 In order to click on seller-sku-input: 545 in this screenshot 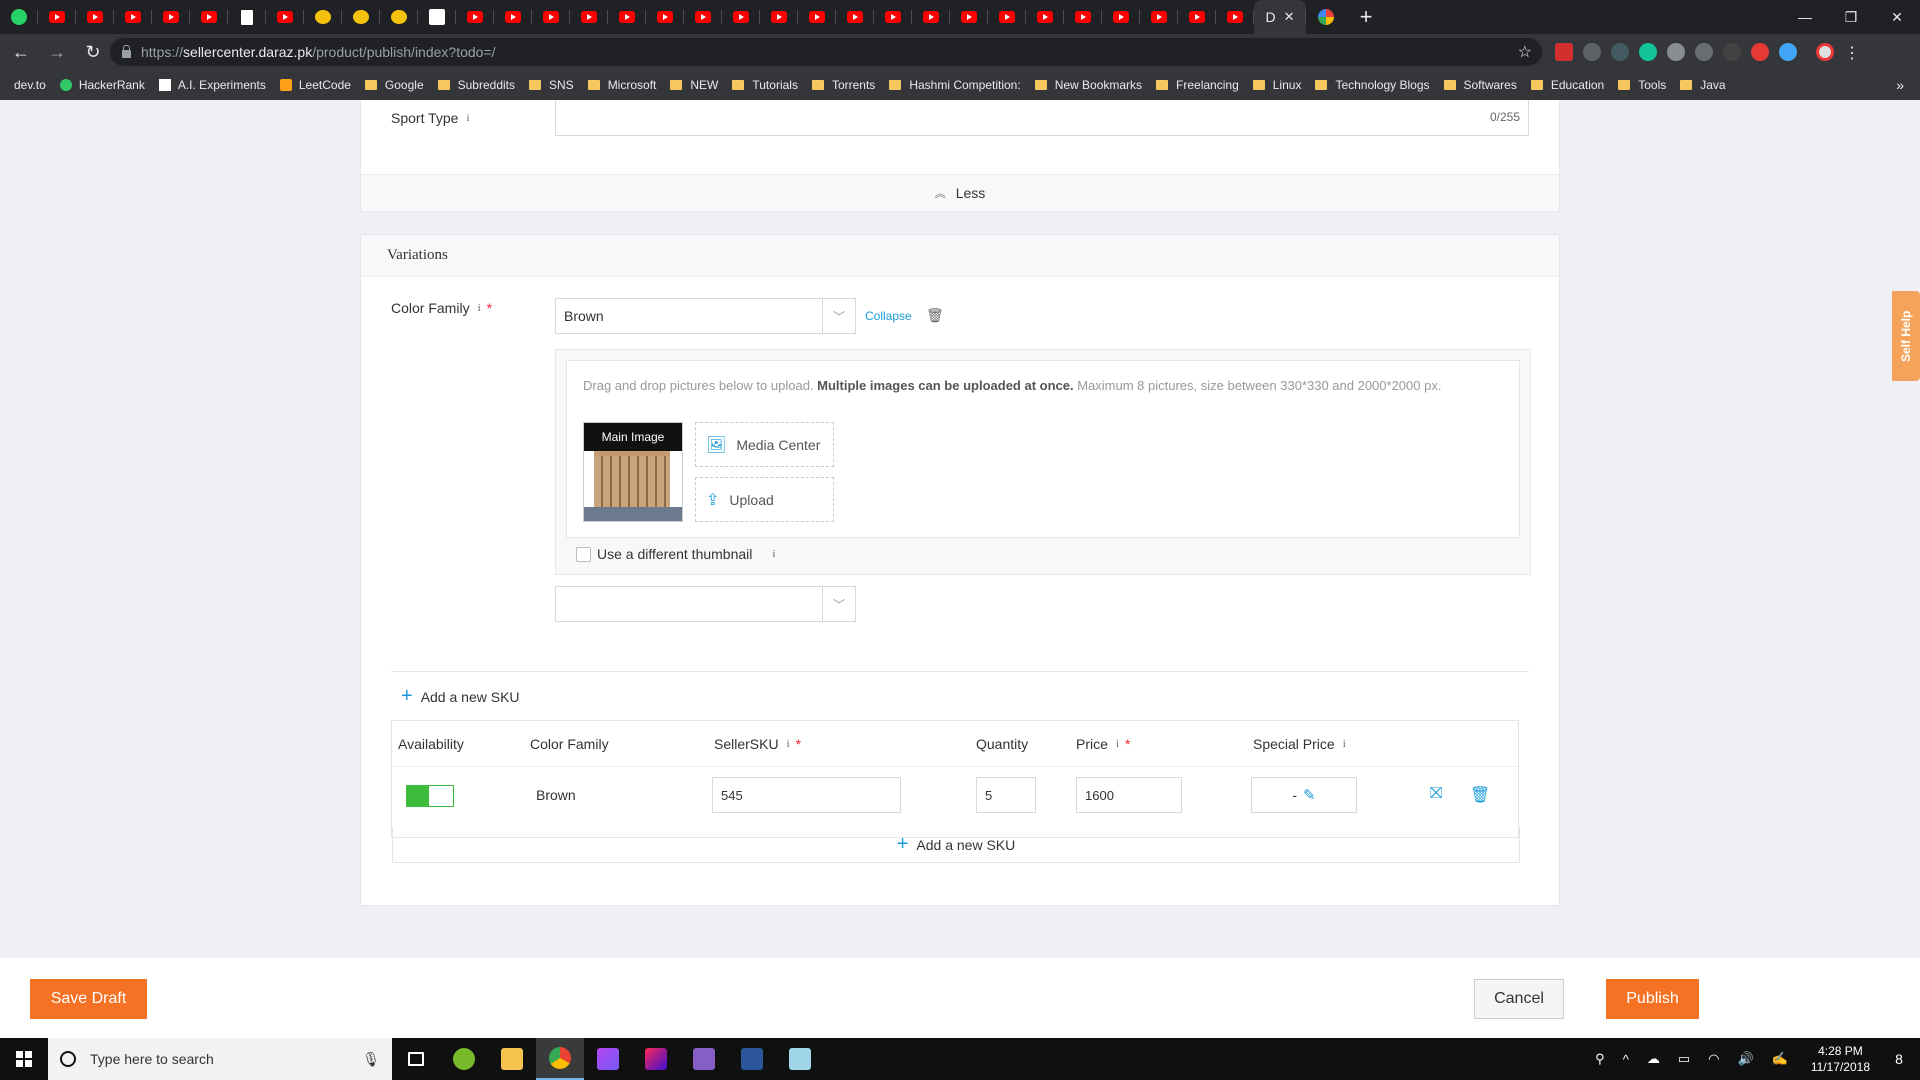, I will do `click(806, 795)`.